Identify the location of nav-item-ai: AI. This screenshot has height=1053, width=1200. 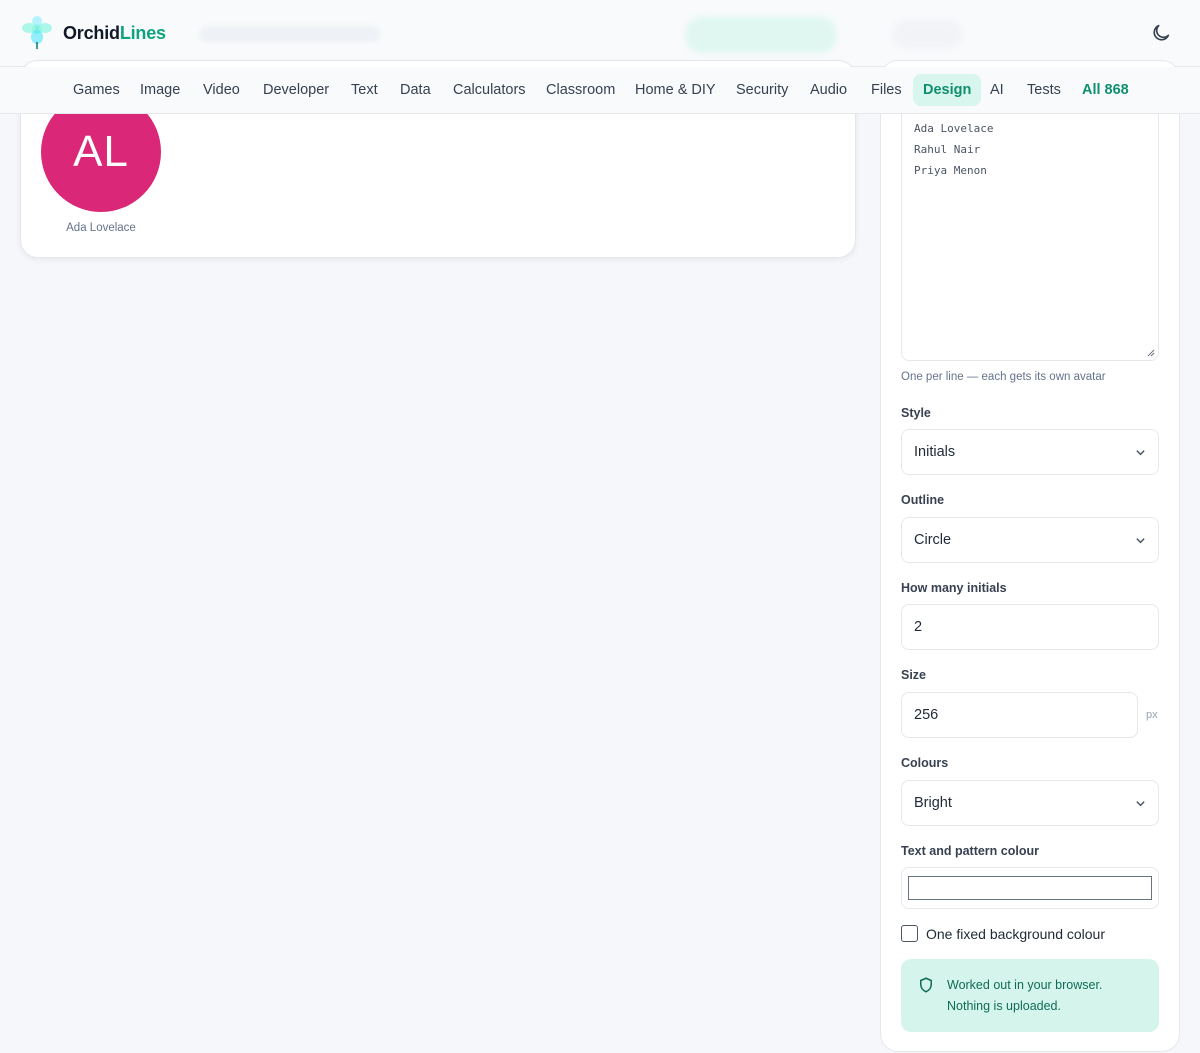
(997, 90).